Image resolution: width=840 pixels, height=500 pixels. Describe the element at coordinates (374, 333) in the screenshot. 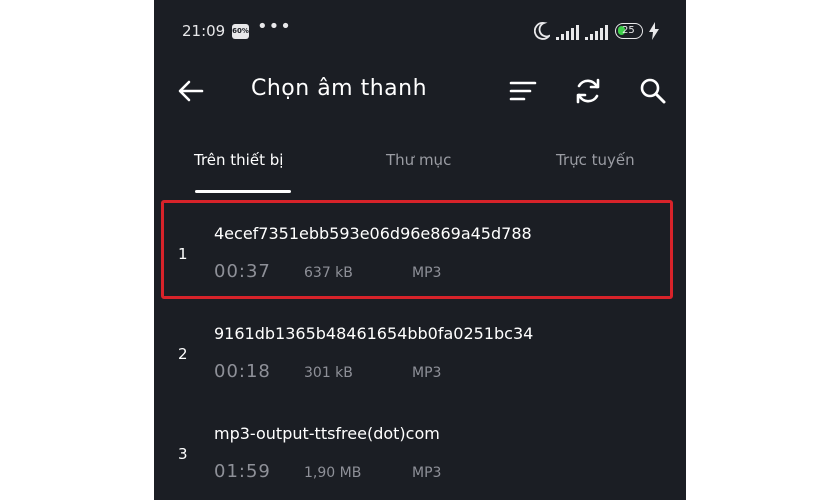

I see `item-name: 9161db1365b48461654bb0fa0251bc34` at that location.